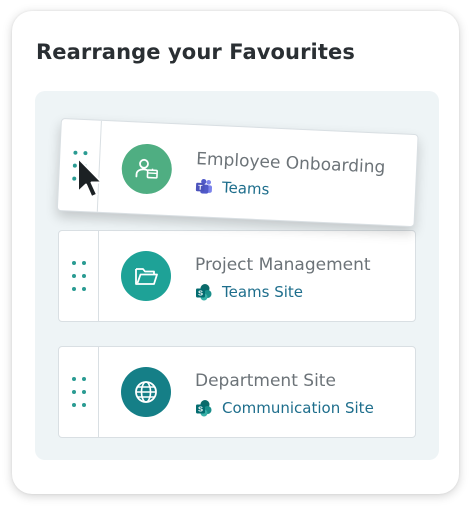  Describe the element at coordinates (90, 177) in the screenshot. I see `mouse-cursor-icon` at that location.